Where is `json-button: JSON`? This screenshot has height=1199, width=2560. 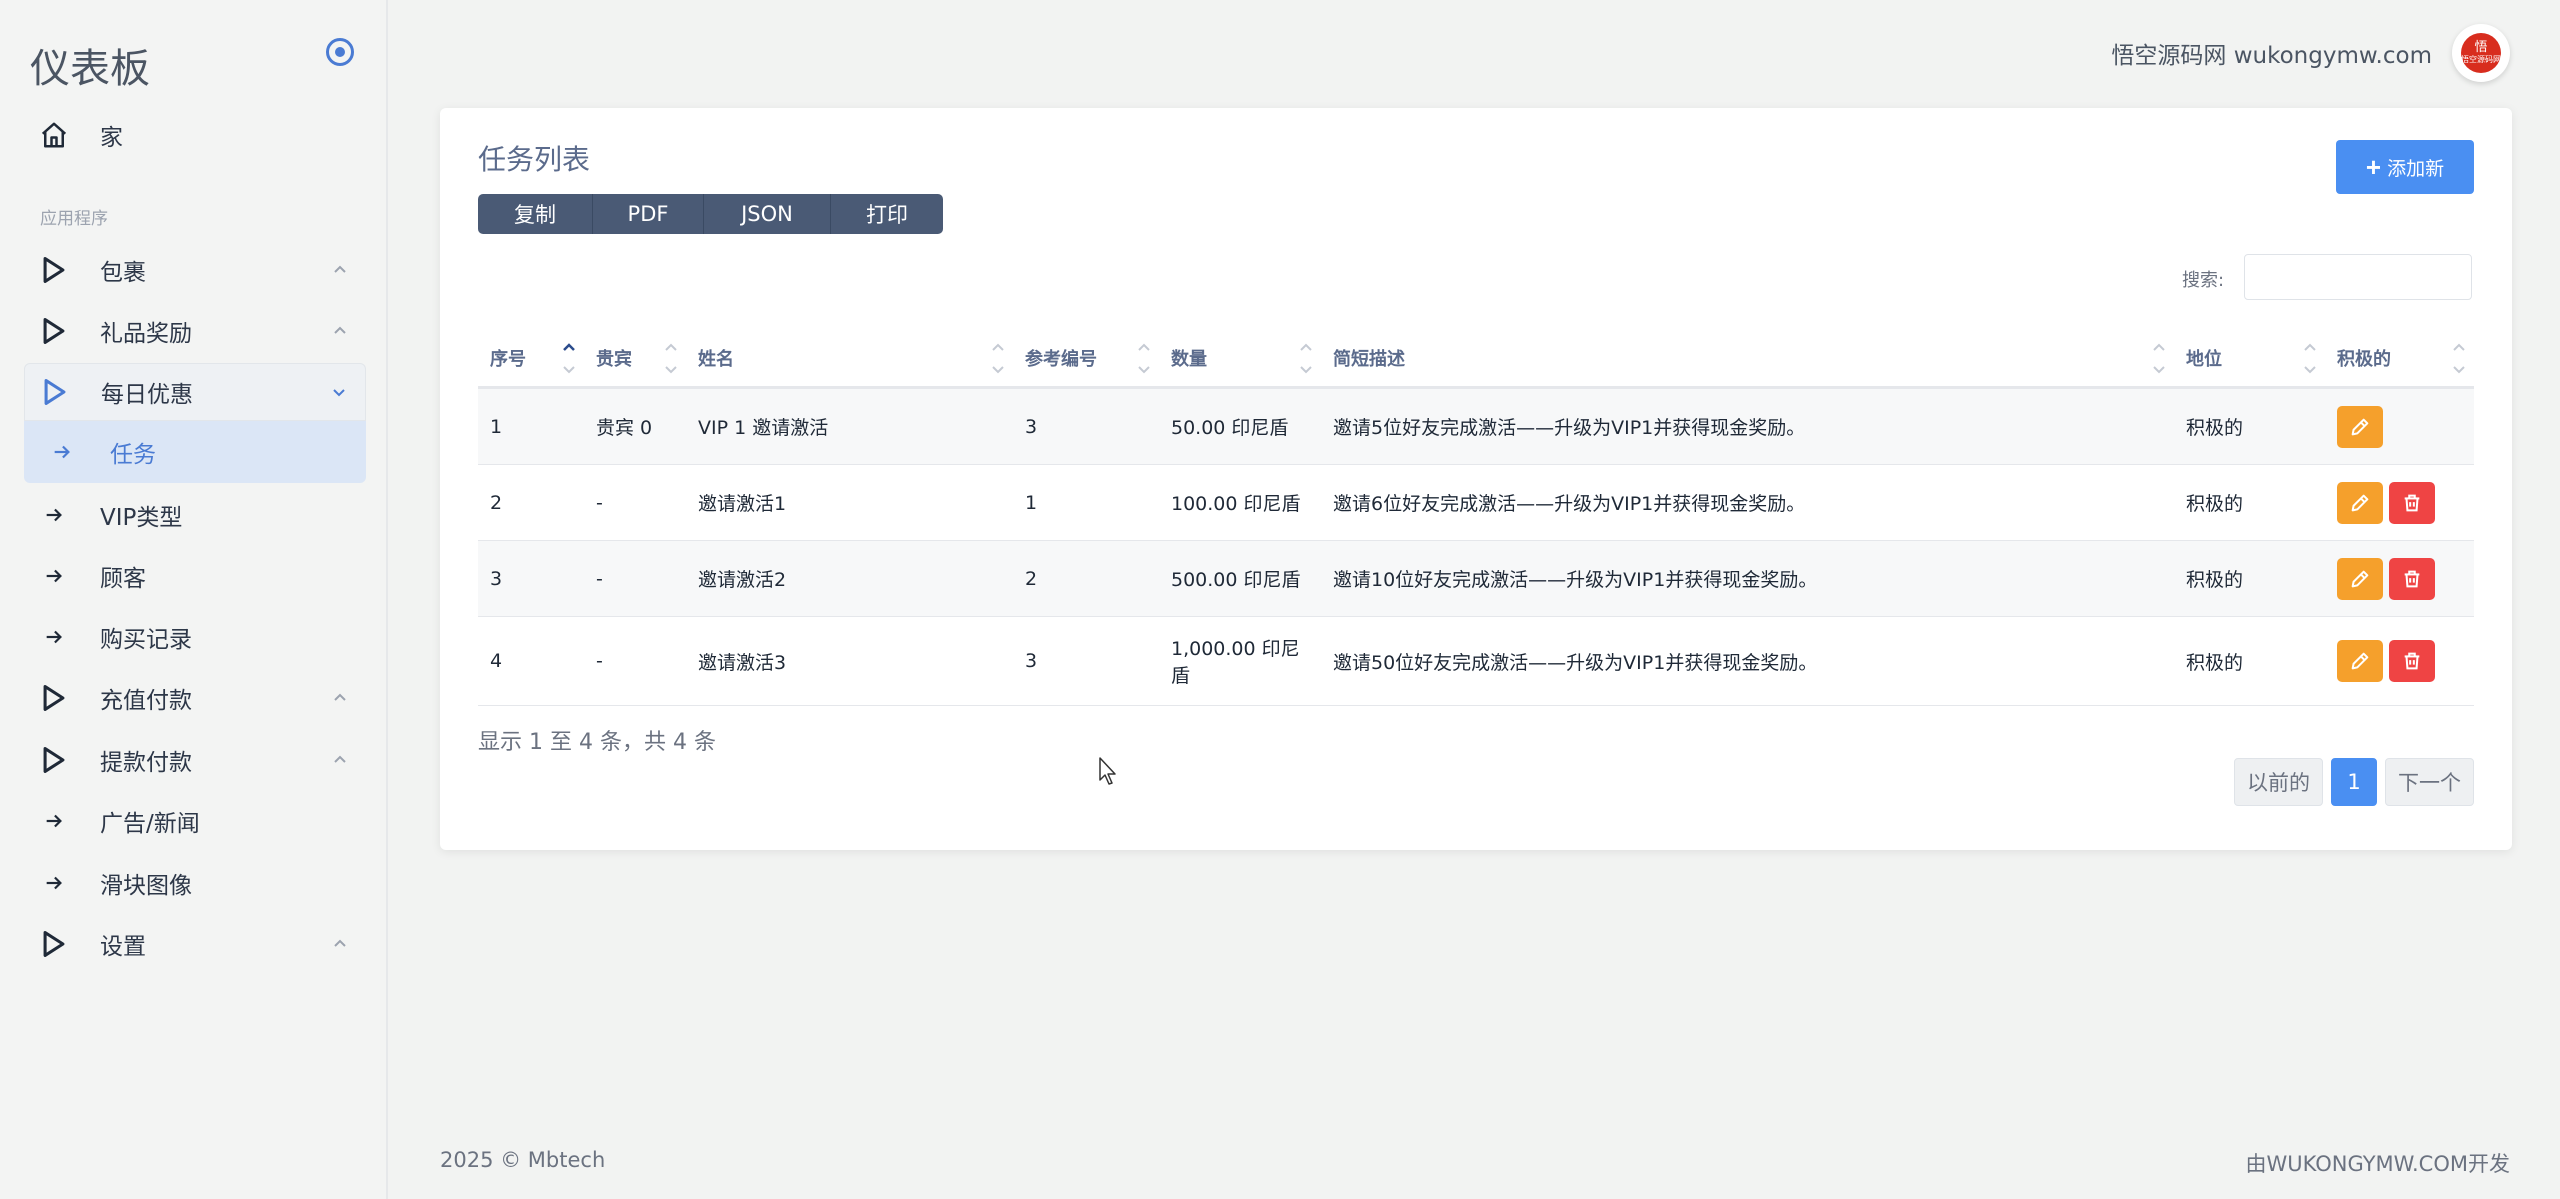
json-button: JSON is located at coordinates (767, 214).